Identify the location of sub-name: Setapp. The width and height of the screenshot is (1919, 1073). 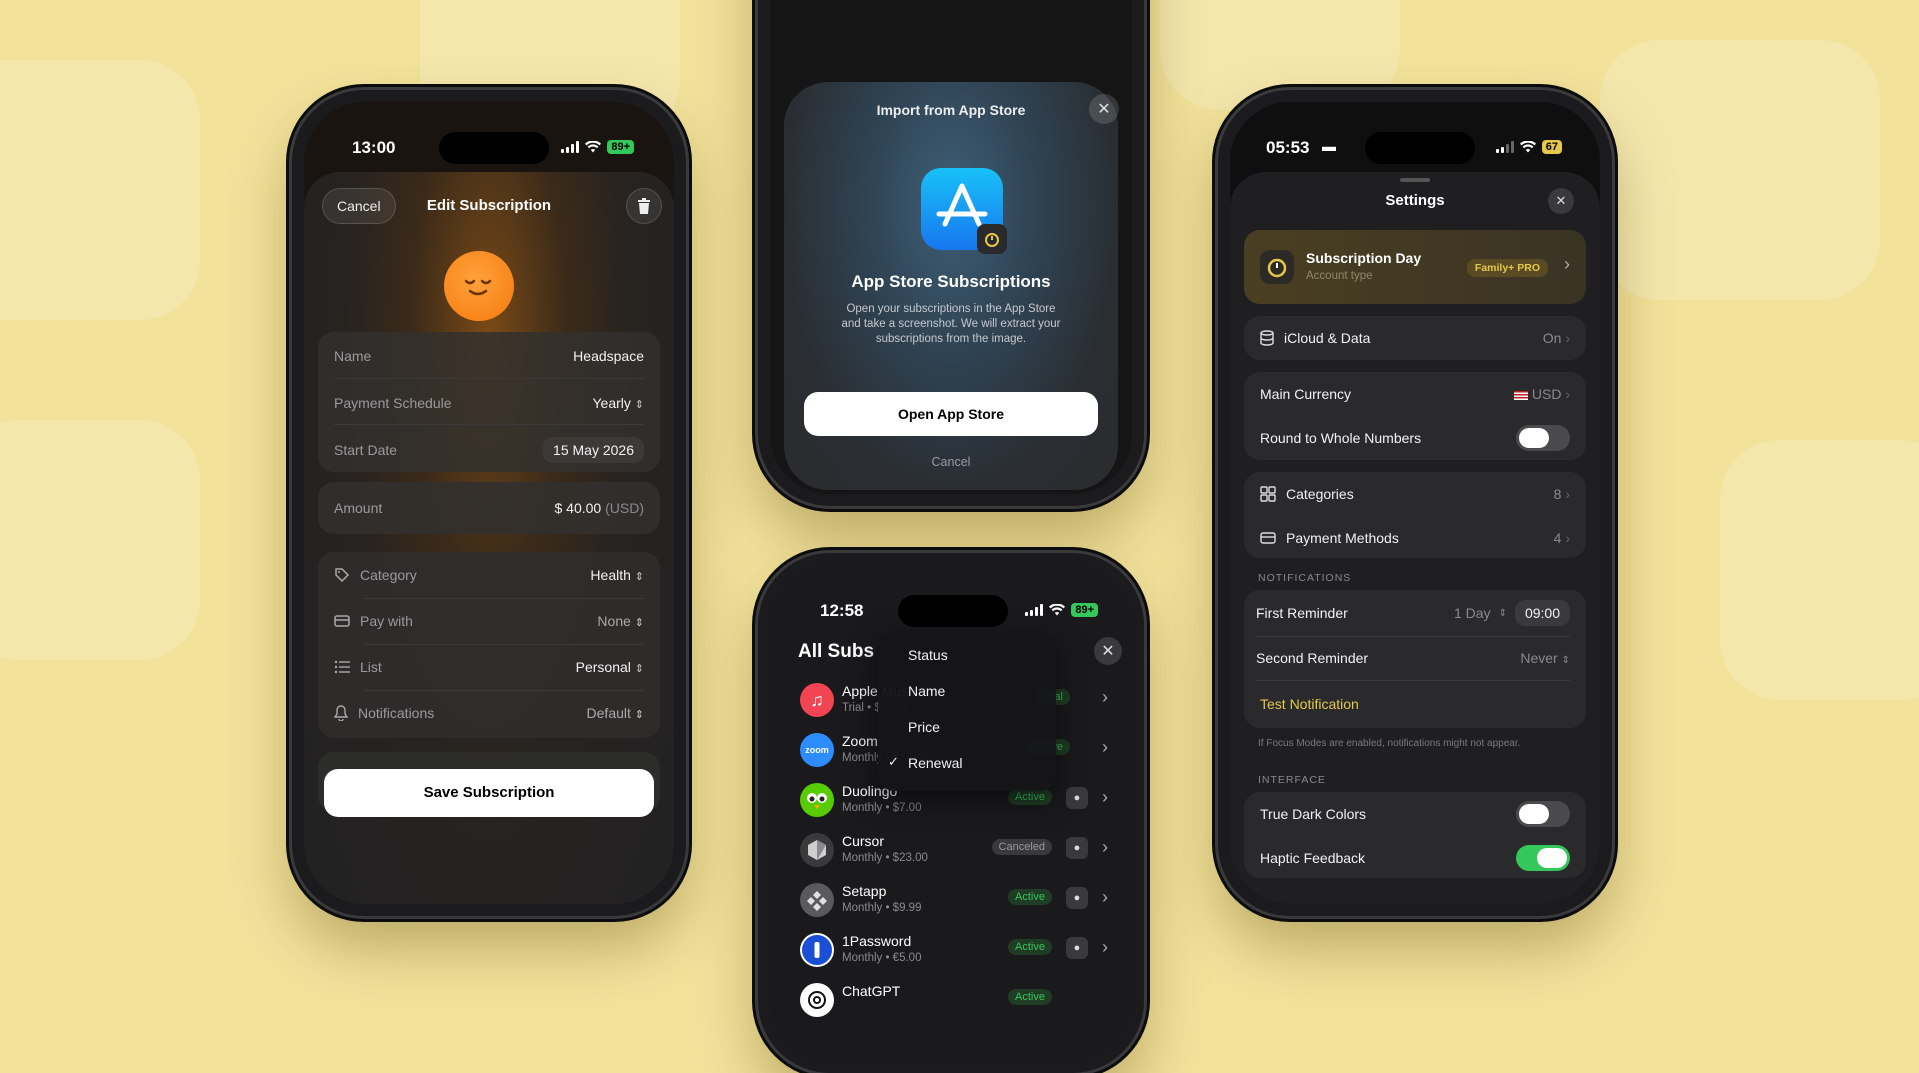
(864, 891).